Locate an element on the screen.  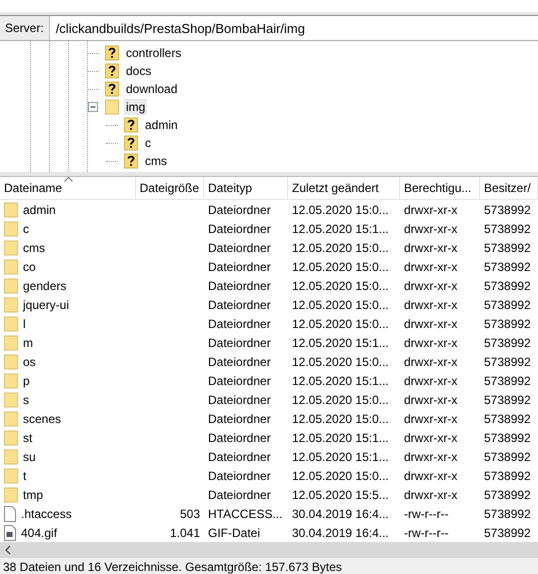
file-name: scenes is located at coordinates (42, 419).